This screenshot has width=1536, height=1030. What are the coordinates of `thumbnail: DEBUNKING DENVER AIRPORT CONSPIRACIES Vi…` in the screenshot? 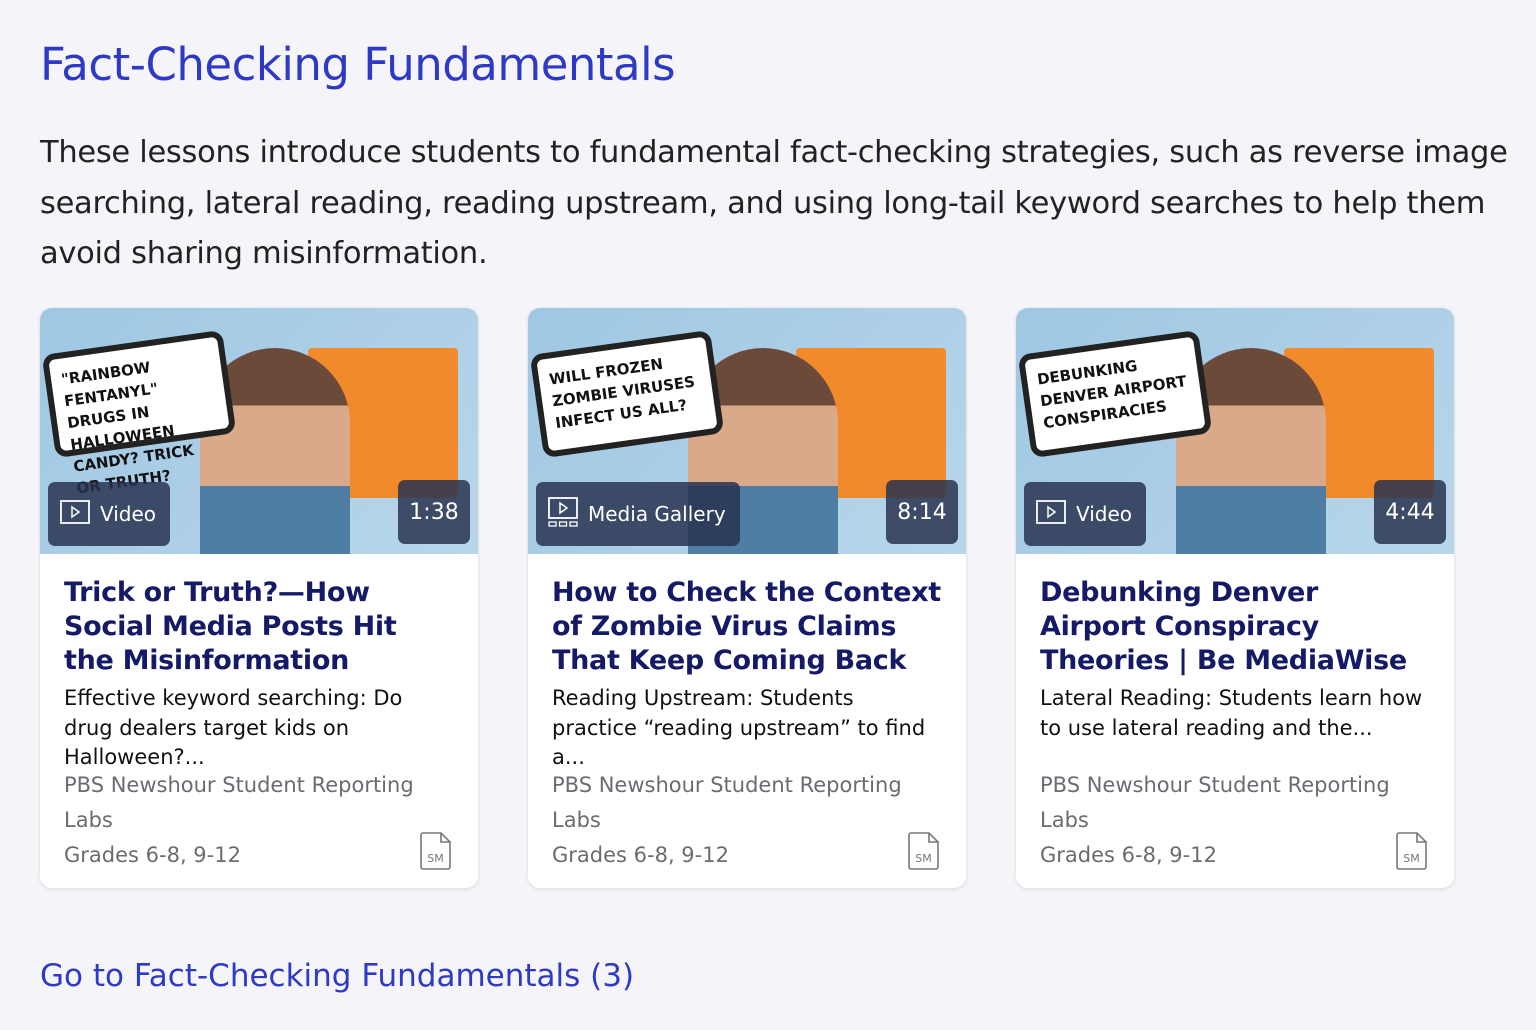 It's located at (1235, 431).